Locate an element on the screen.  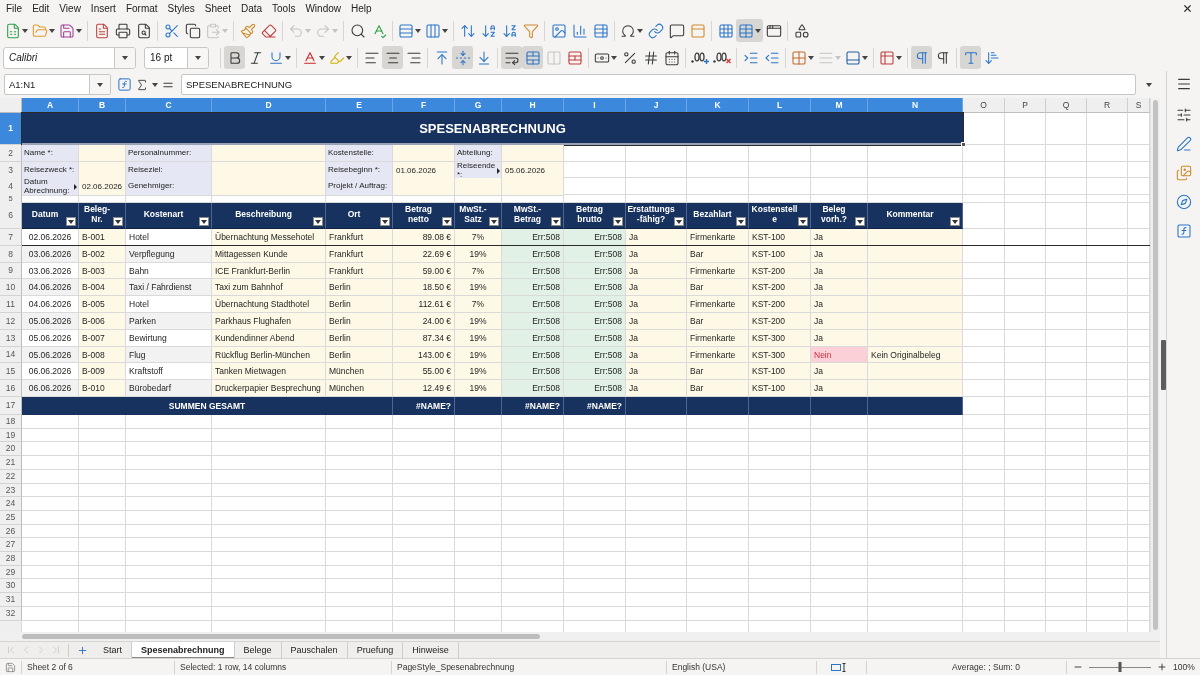
sliders-icon is located at coordinates (1183, 115).